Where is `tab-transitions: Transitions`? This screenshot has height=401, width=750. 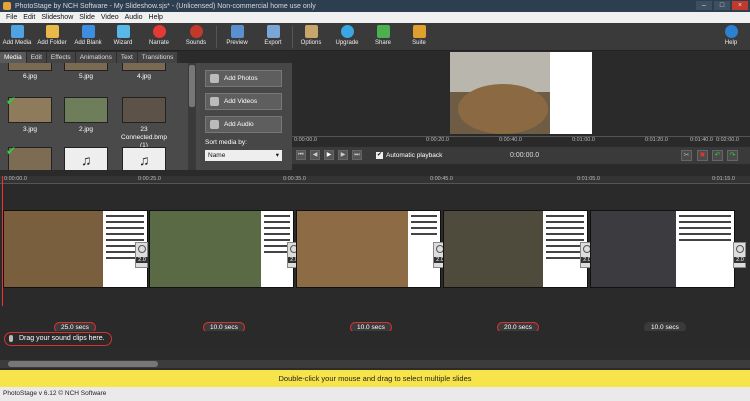
tab-transitions: Transitions is located at coordinates (157, 57).